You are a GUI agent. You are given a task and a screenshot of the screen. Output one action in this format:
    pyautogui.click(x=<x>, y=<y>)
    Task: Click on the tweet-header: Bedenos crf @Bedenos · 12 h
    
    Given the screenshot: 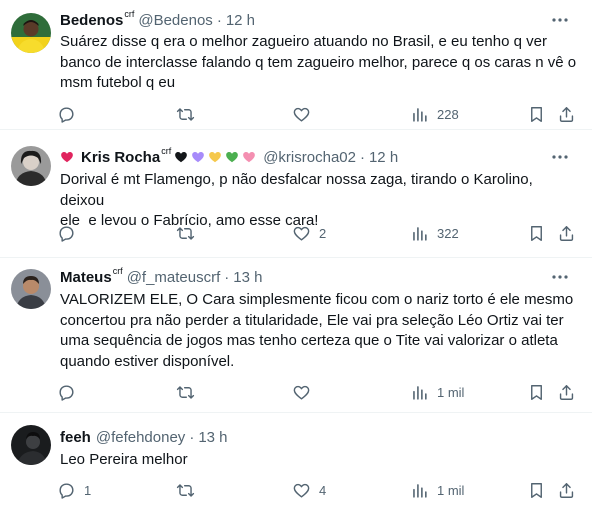 What is the action you would take?
    pyautogui.click(x=157, y=19)
    